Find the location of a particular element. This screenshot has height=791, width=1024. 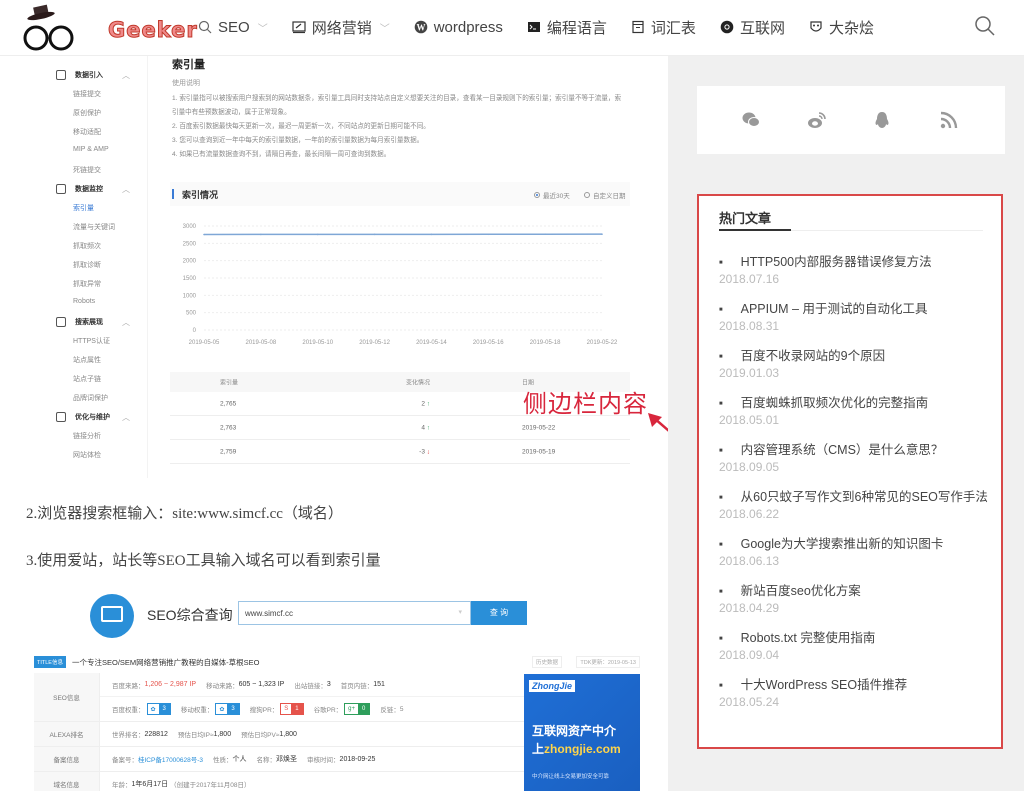

hot-article-link: HTTP500内部服务器错误修复方法 is located at coordinates (854, 263).